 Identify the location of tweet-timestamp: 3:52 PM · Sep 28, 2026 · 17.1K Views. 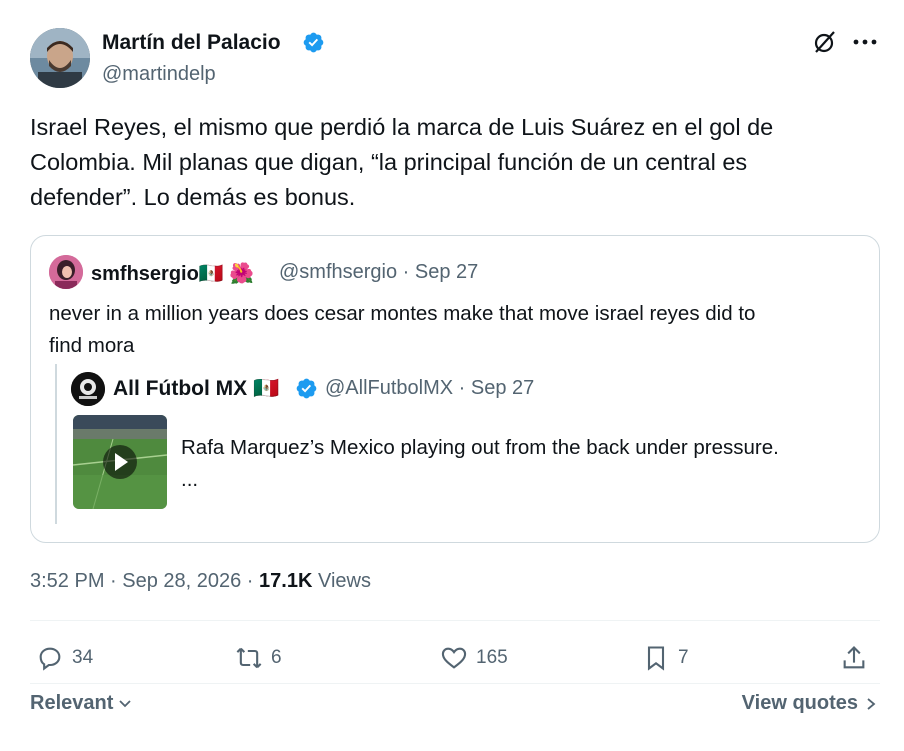
(200, 581).